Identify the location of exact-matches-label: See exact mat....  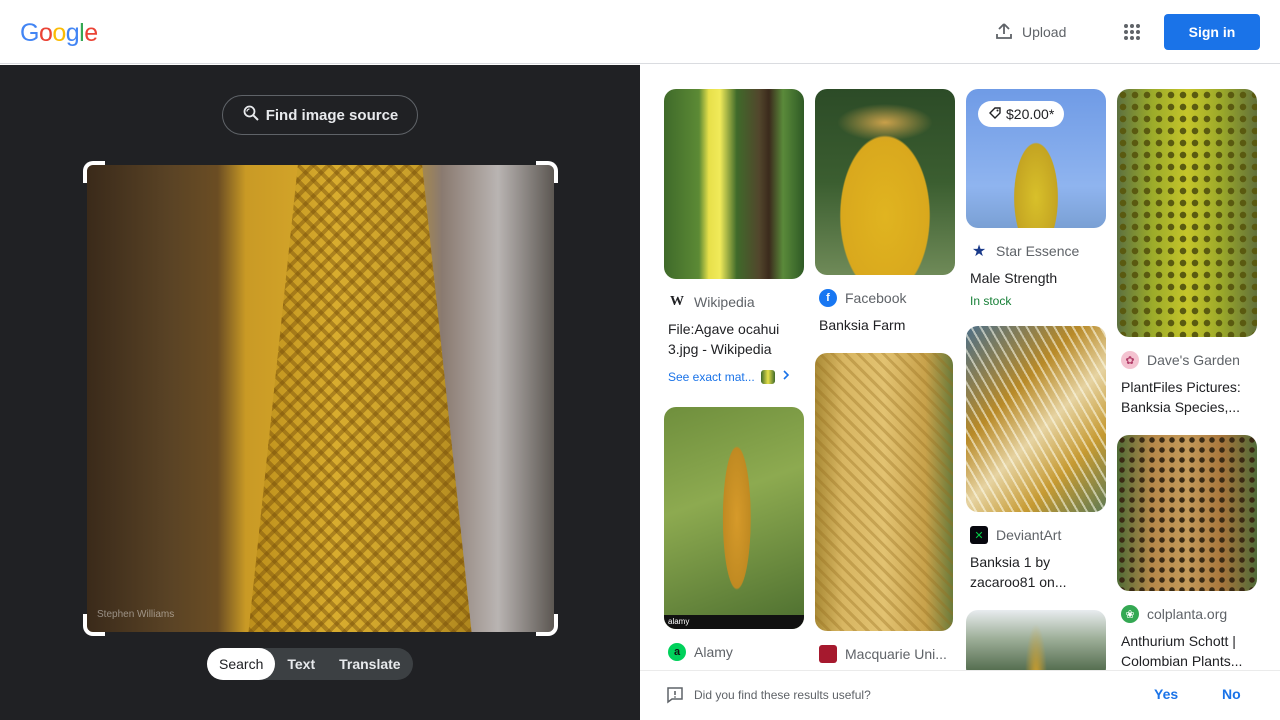
(711, 376).